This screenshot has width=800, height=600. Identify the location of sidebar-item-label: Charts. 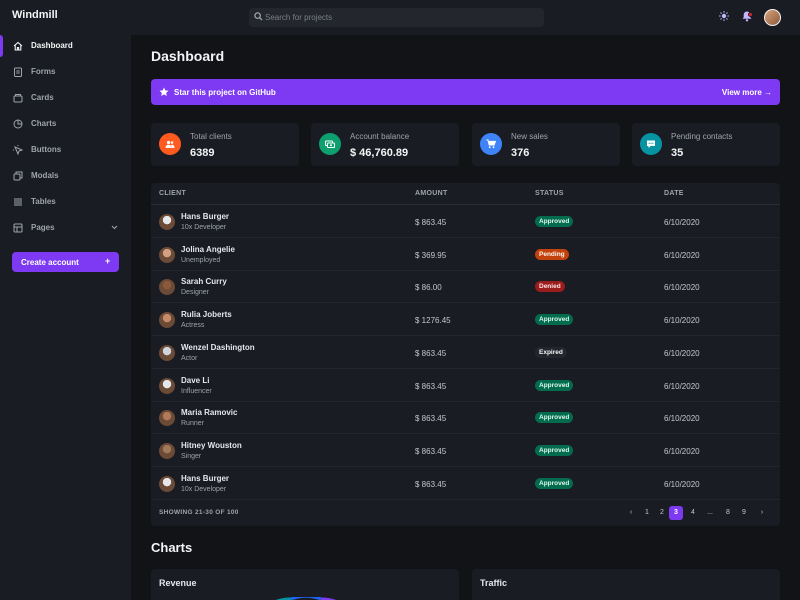
(44, 123).